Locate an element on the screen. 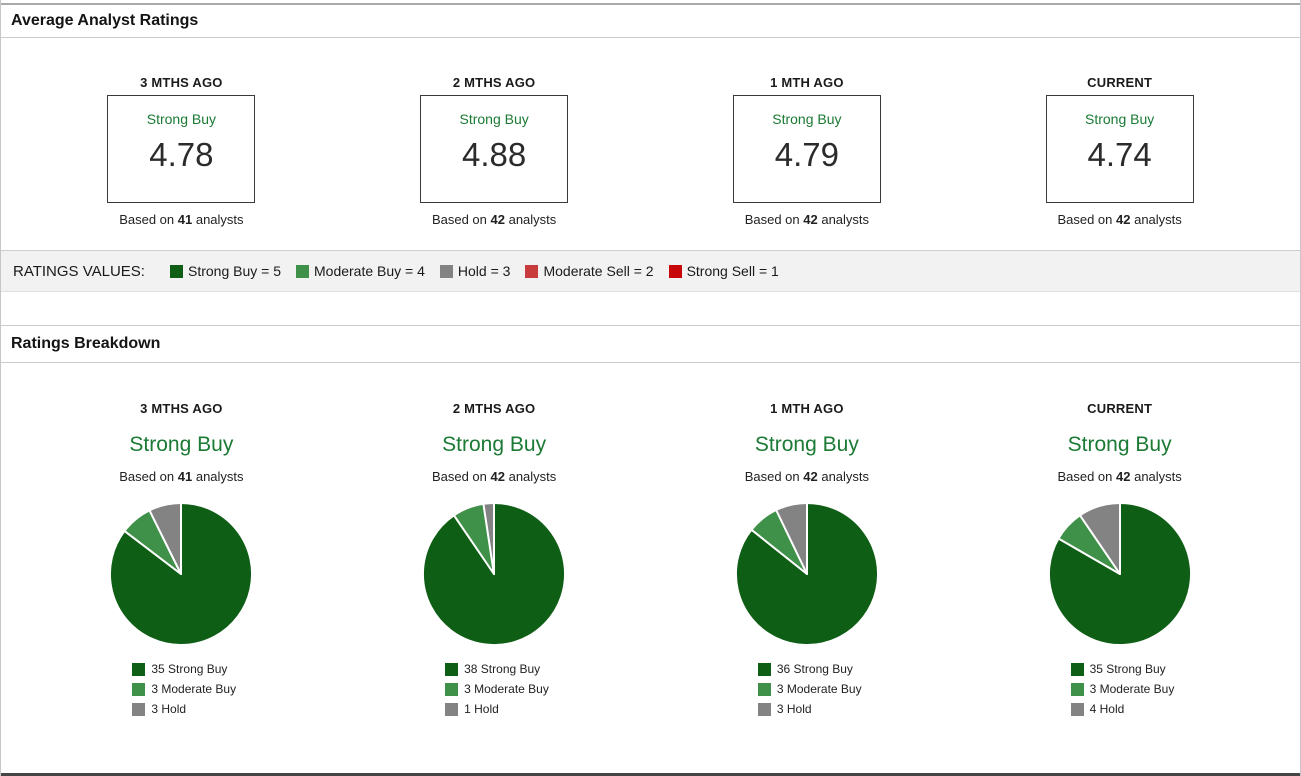 The image size is (1301, 776). pie-chart-2-mths-ago is located at coordinates (494, 574).